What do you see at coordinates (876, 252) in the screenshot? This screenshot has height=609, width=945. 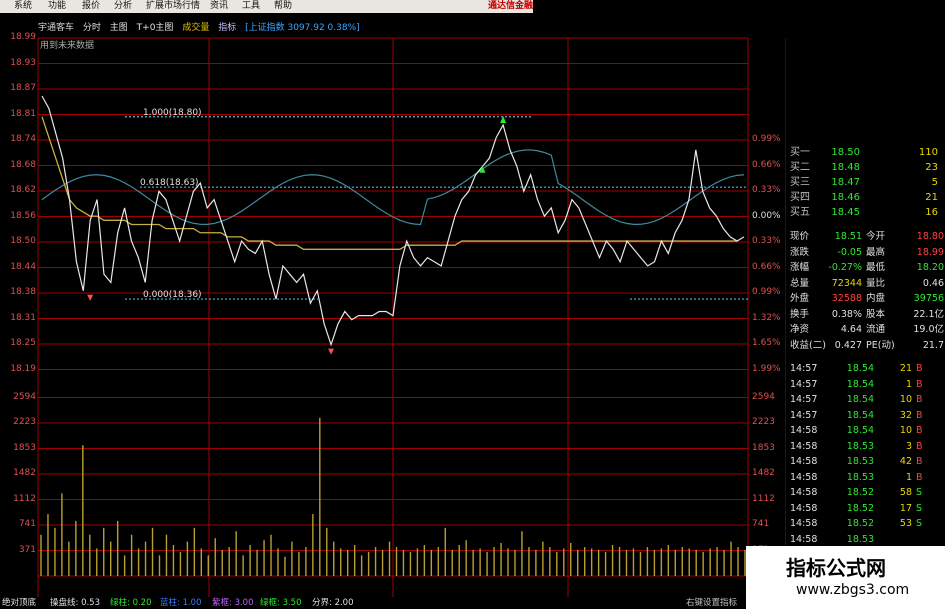 I see `stat-label: 最高` at bounding box center [876, 252].